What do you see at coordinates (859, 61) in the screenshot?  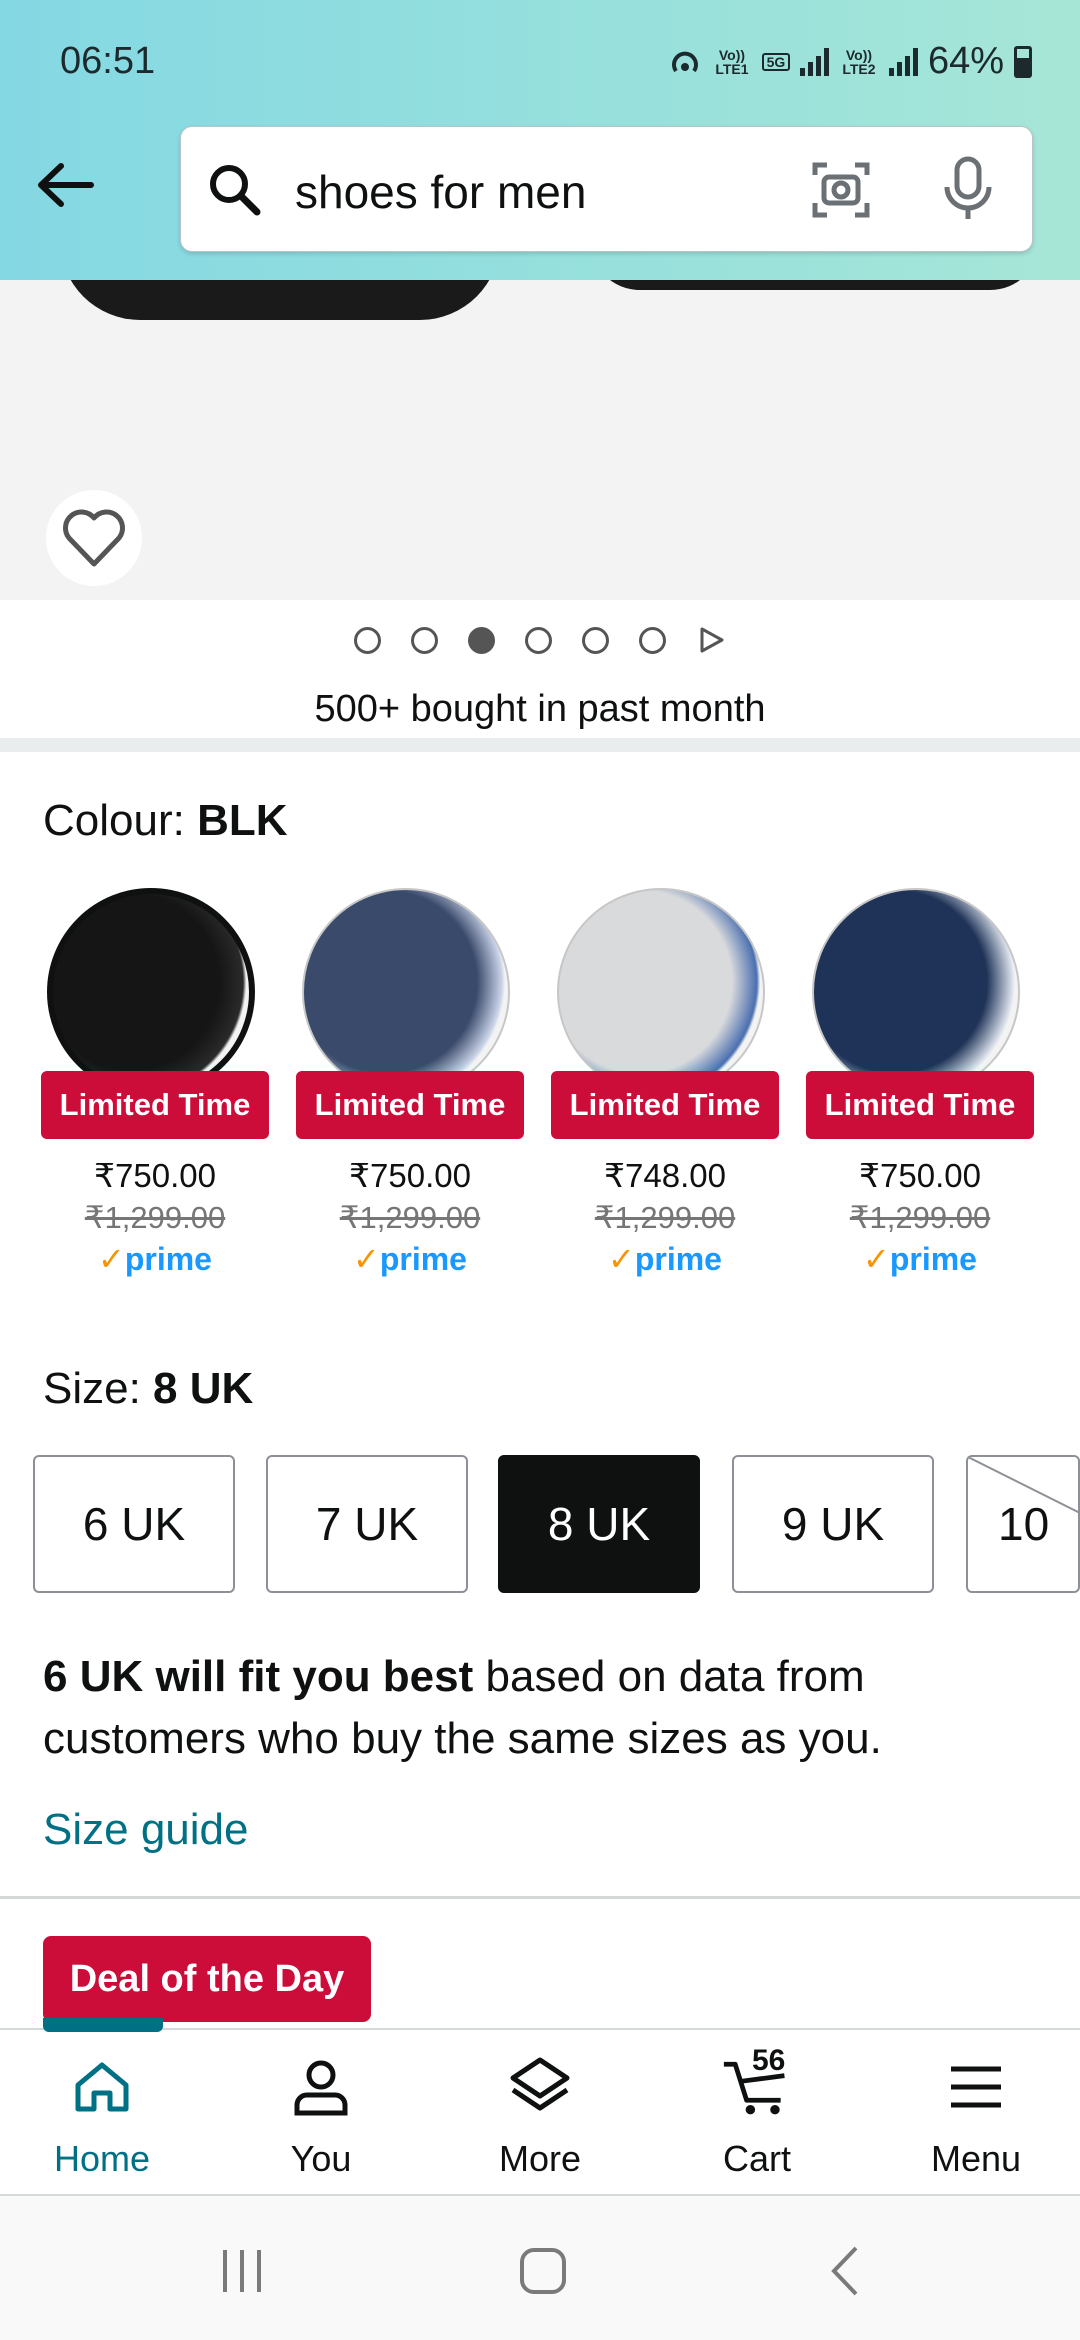 I see `sim2-label: Vo)) LTE2` at bounding box center [859, 61].